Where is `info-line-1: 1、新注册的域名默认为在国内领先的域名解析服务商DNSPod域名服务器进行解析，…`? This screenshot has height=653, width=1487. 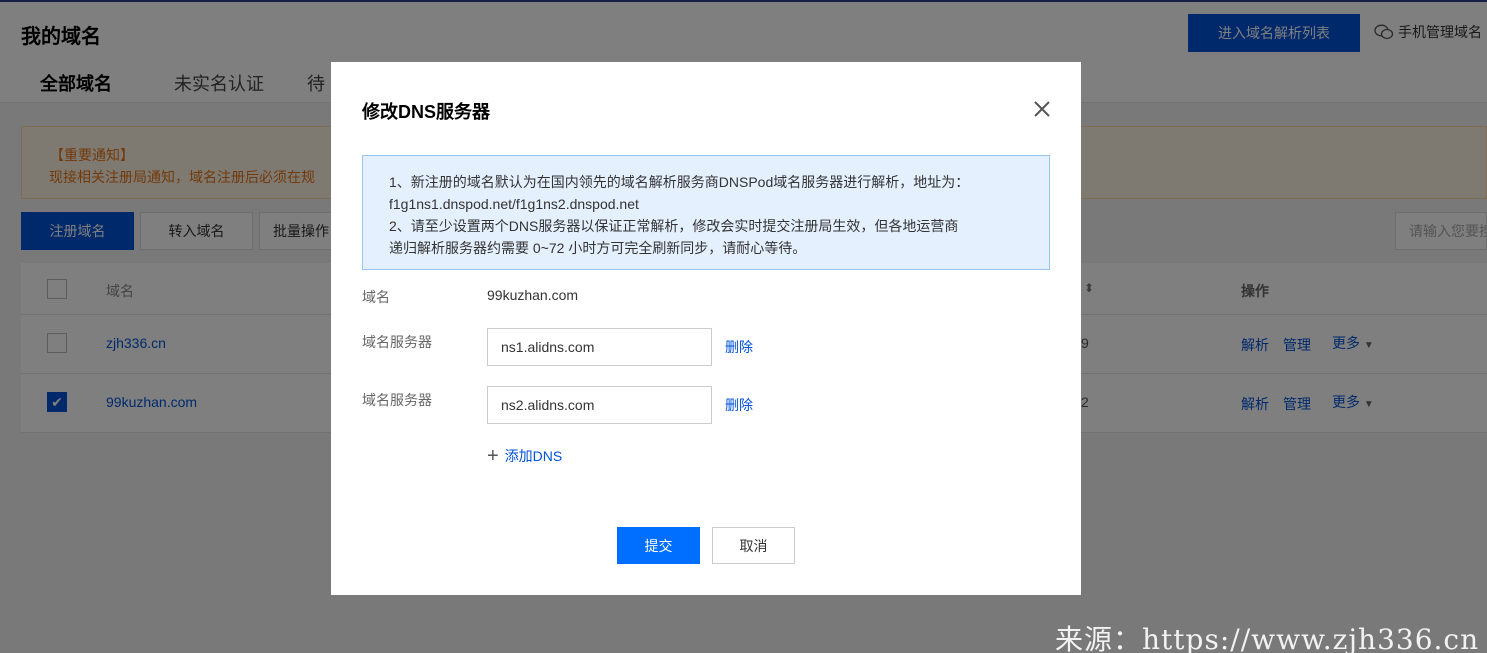 info-line-1: 1、新注册的域名默认为在国内领先的域名解析服务商DNSPod域名服务器进行解析，… is located at coordinates (679, 182).